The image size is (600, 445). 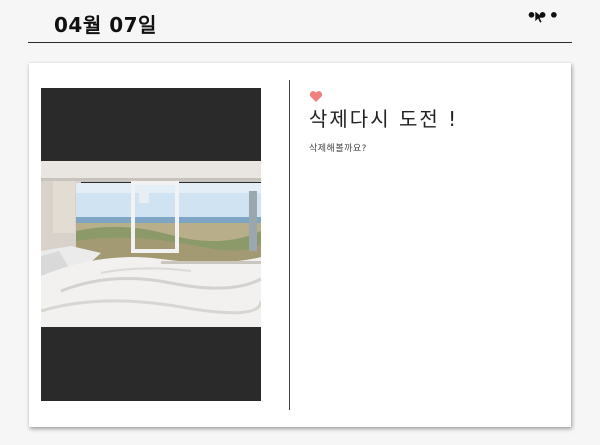 What do you see at coordinates (300, 21) in the screenshot?
I see `page-header: 04월 07일 •••` at bounding box center [300, 21].